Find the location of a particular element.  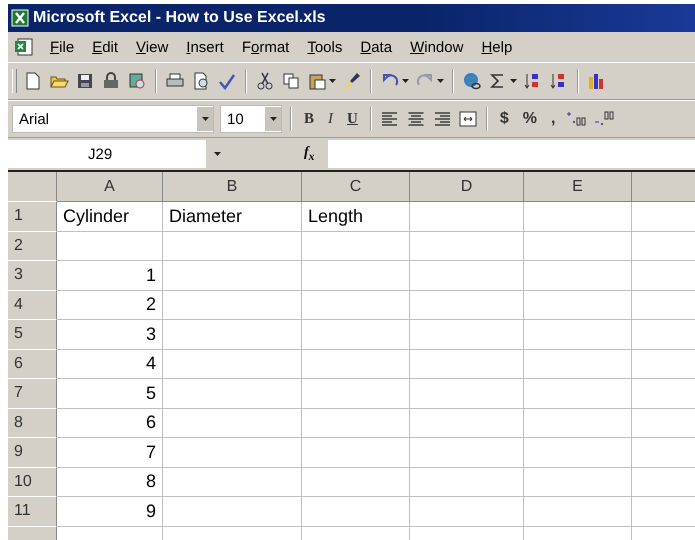

menu-item: Data is located at coordinates (376, 47).